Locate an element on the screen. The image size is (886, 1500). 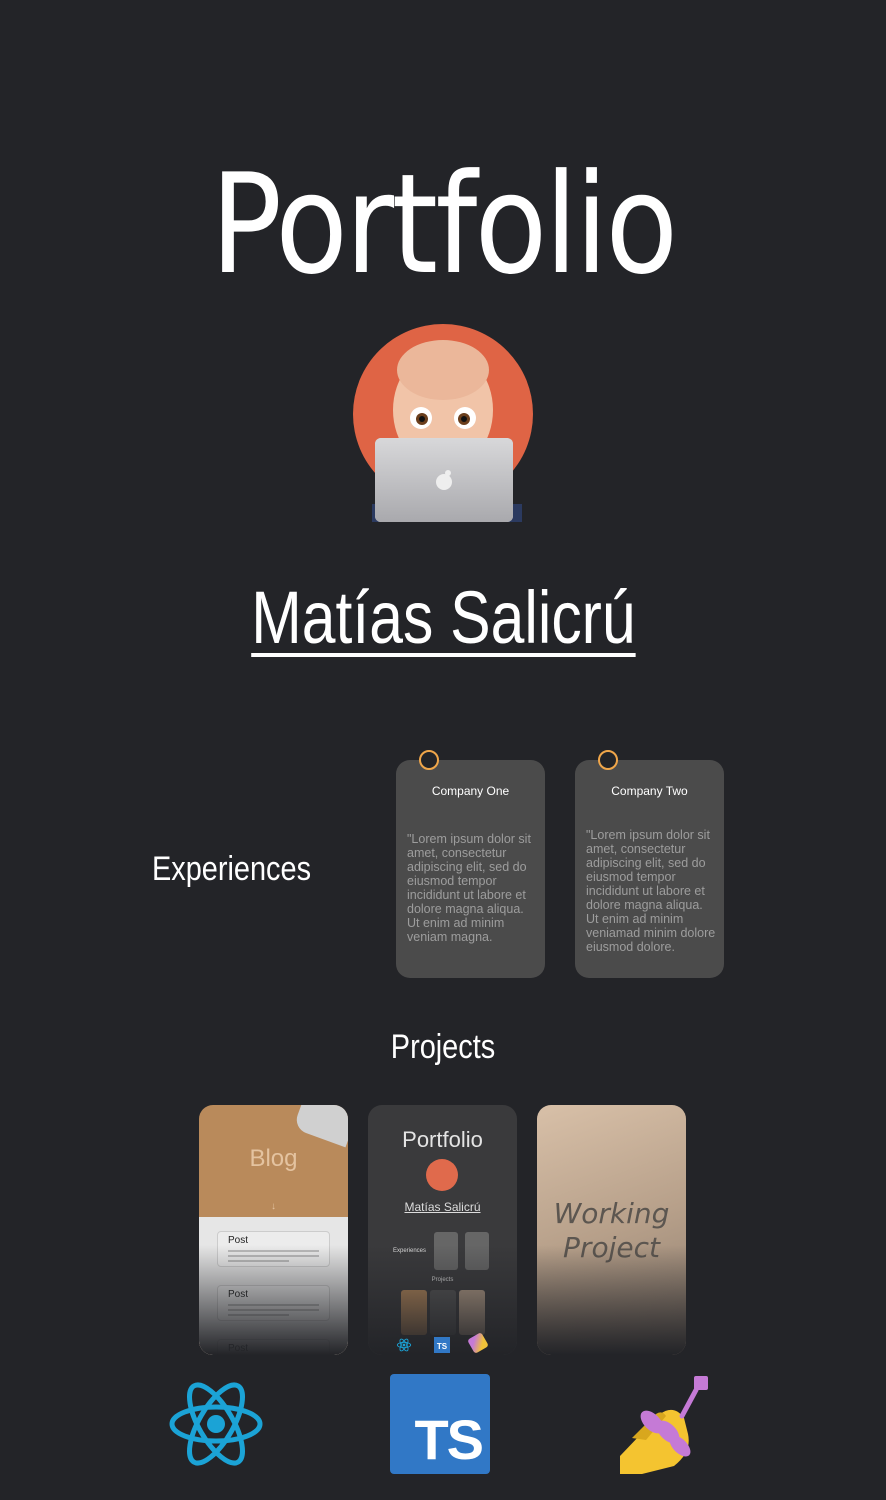
nail-polish-icon is located at coordinates (664, 1425).